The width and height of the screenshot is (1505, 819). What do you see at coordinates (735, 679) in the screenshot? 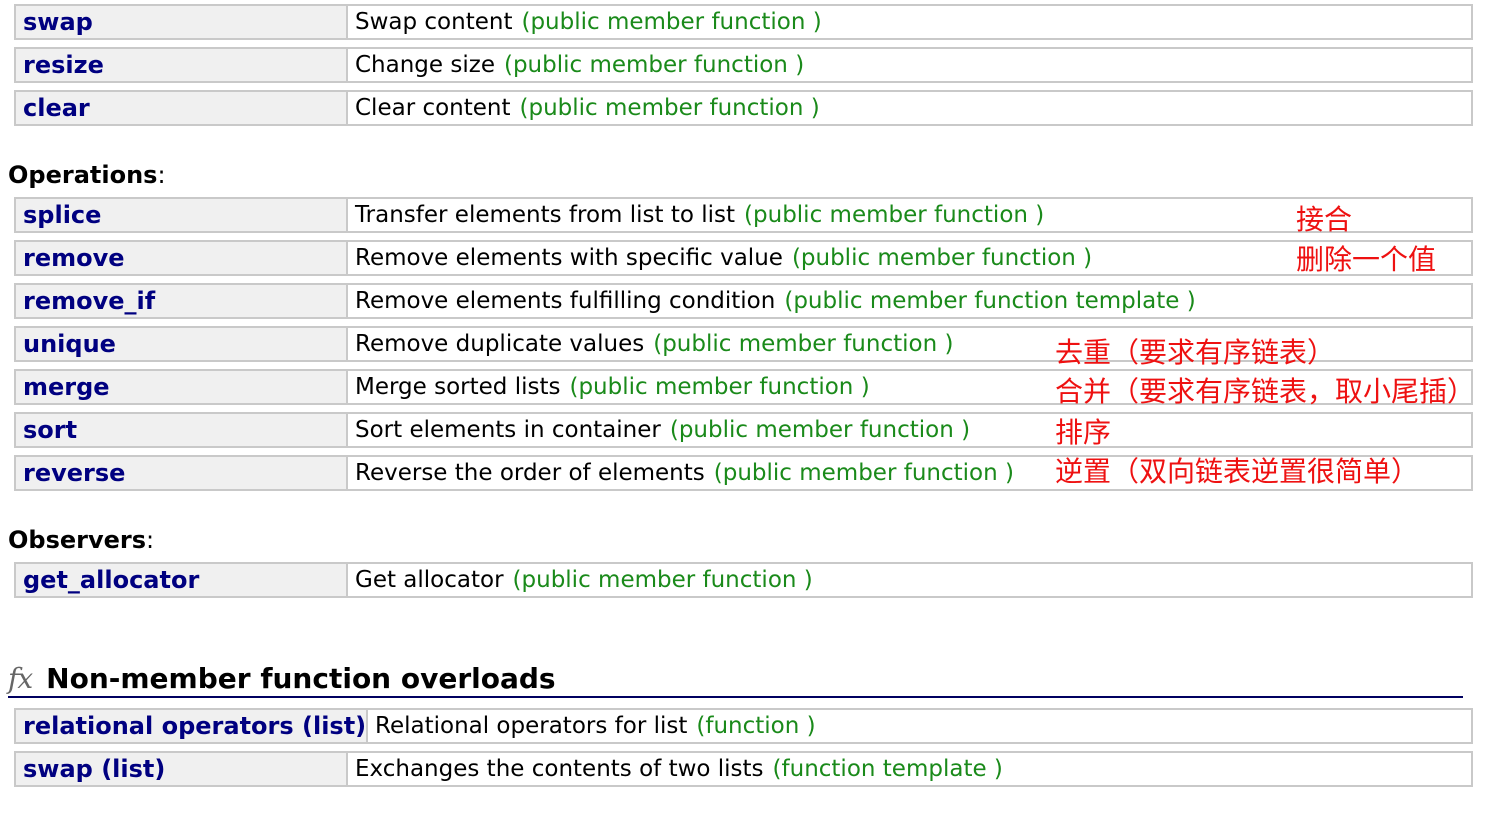
I see `non-member-heading: fx Non-member function overloads` at bounding box center [735, 679].